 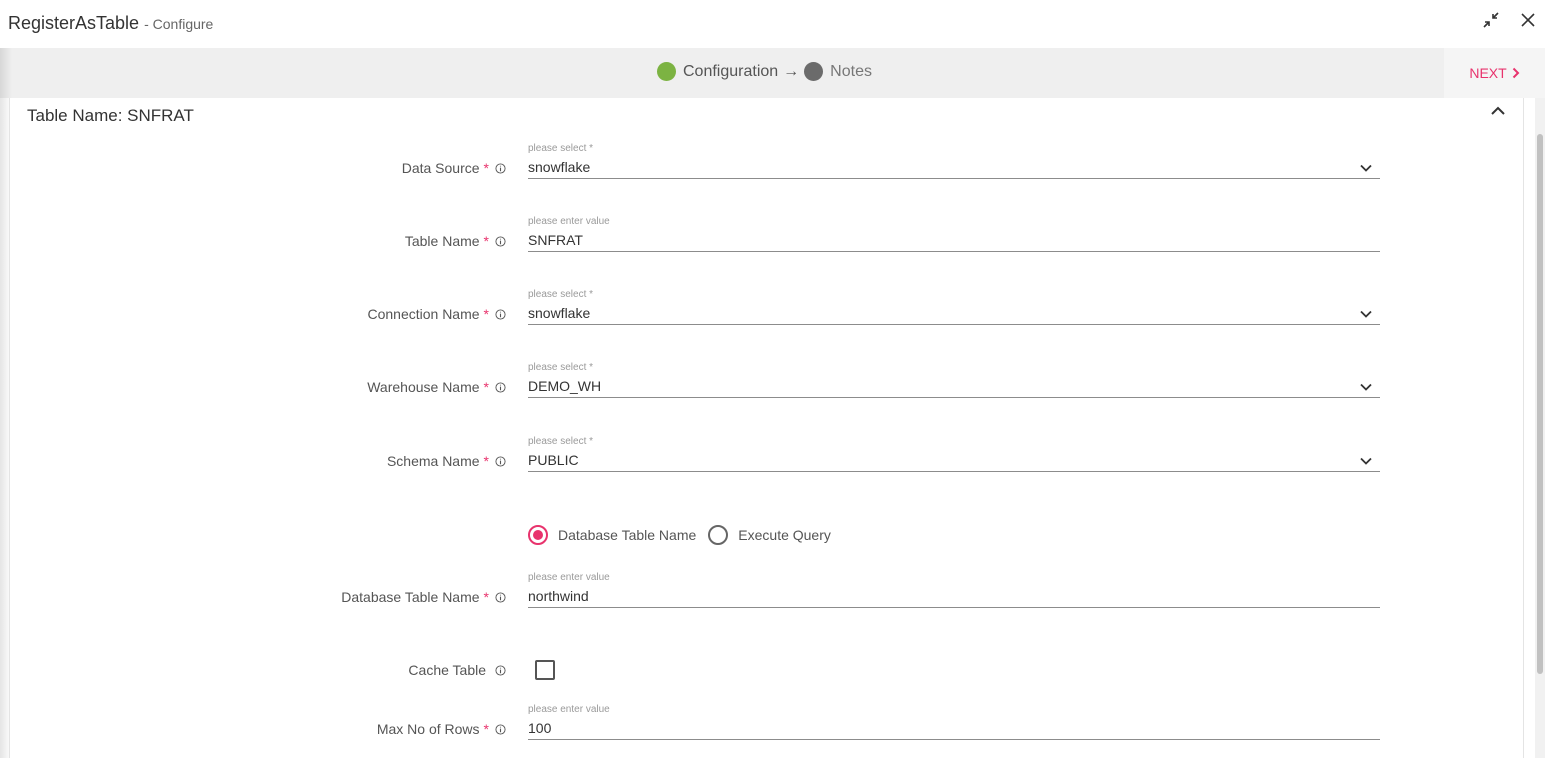 What do you see at coordinates (440, 168) in the screenshot?
I see `data-source-label-text: Data Source` at bounding box center [440, 168].